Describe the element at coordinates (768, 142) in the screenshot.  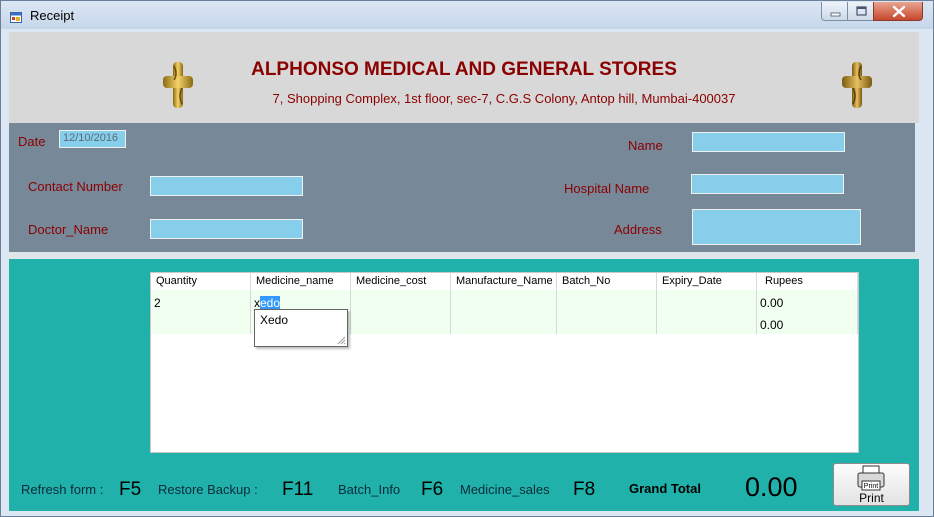
I see `name-field` at that location.